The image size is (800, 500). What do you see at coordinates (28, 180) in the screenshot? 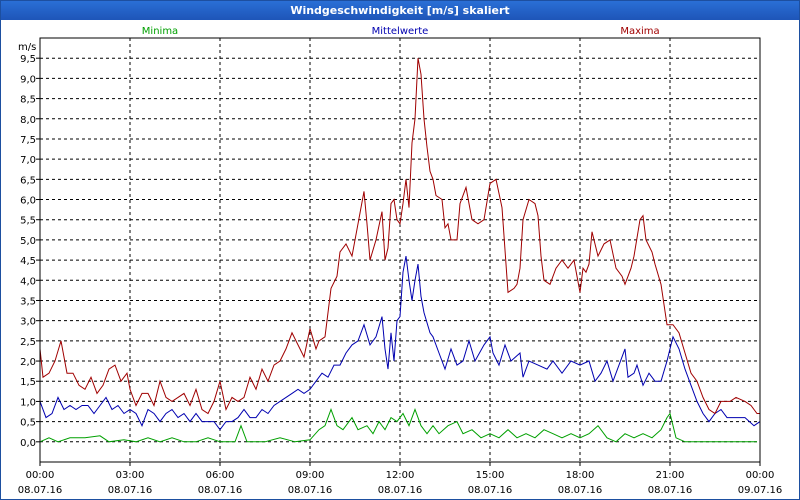
I see `y-tick-label: 6,5` at bounding box center [28, 180].